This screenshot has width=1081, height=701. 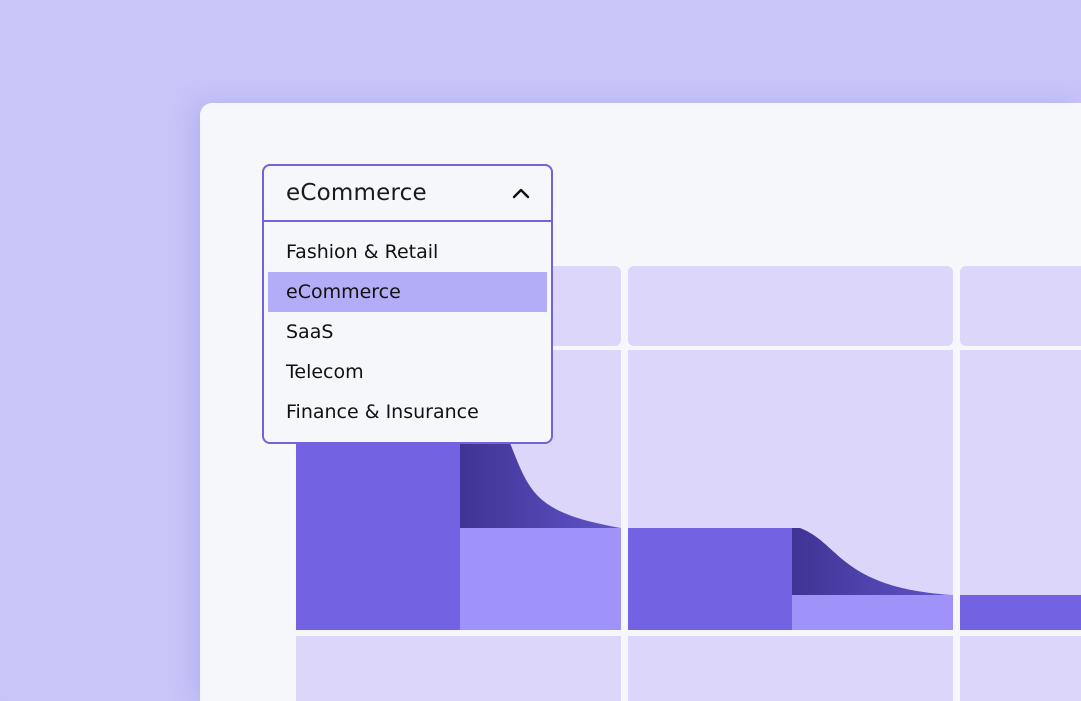 I want to click on chevron-up-icon, so click(x=521, y=193).